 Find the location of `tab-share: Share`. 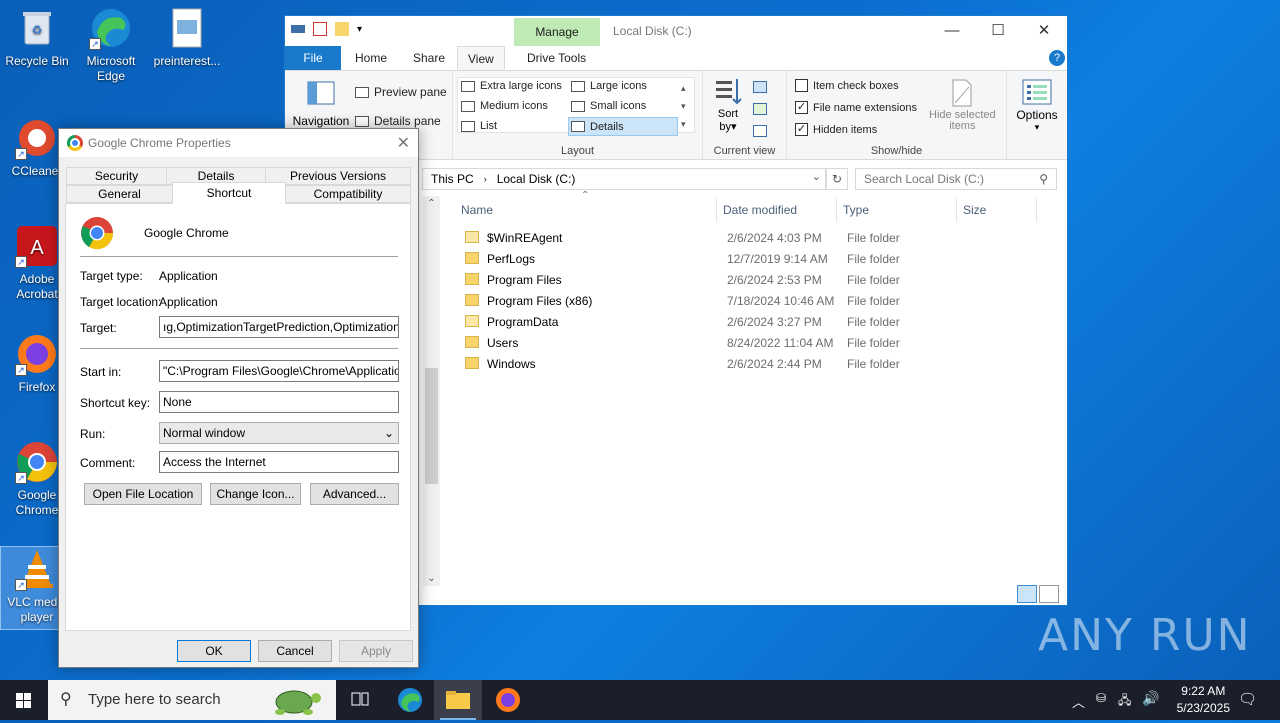

tab-share: Share is located at coordinates (429, 58).